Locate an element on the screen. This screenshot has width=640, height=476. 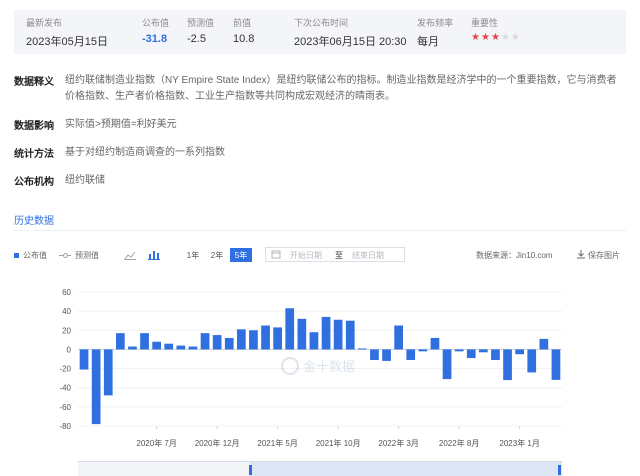
info-method: 统计方法 基于对纽约制造商调查的一系列指数 is located at coordinates (319, 153).